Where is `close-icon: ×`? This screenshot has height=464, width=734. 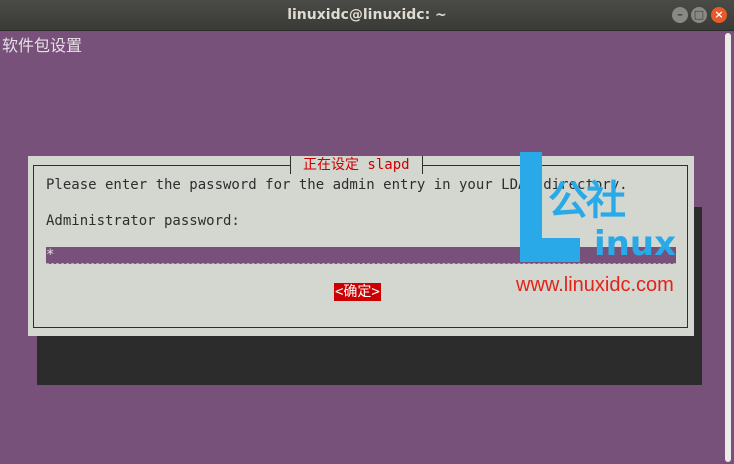
close-icon: × is located at coordinates (719, 15).